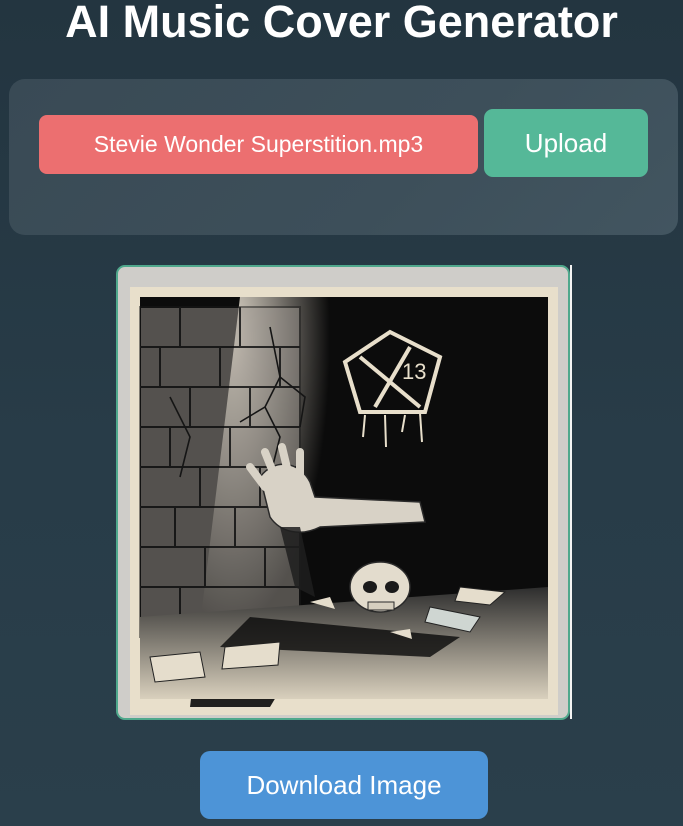 The height and width of the screenshot is (826, 683). What do you see at coordinates (566, 143) in the screenshot?
I see `upload-button: Upload` at bounding box center [566, 143].